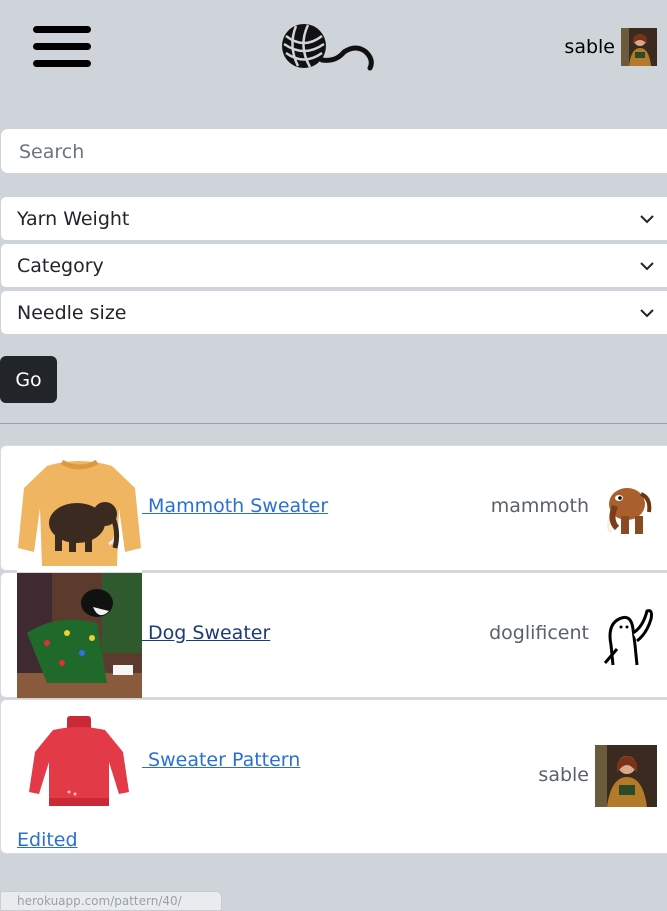 The width and height of the screenshot is (667, 911). I want to click on pattern-title-link: Mammoth Sweater, so click(235, 506).